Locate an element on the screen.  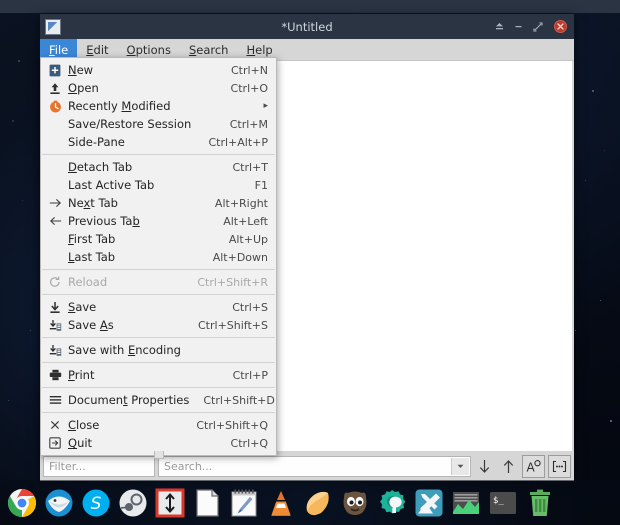
menu-item-document-properties: Document Properties Ctrl+Shift+D is located at coordinates (158, 400).